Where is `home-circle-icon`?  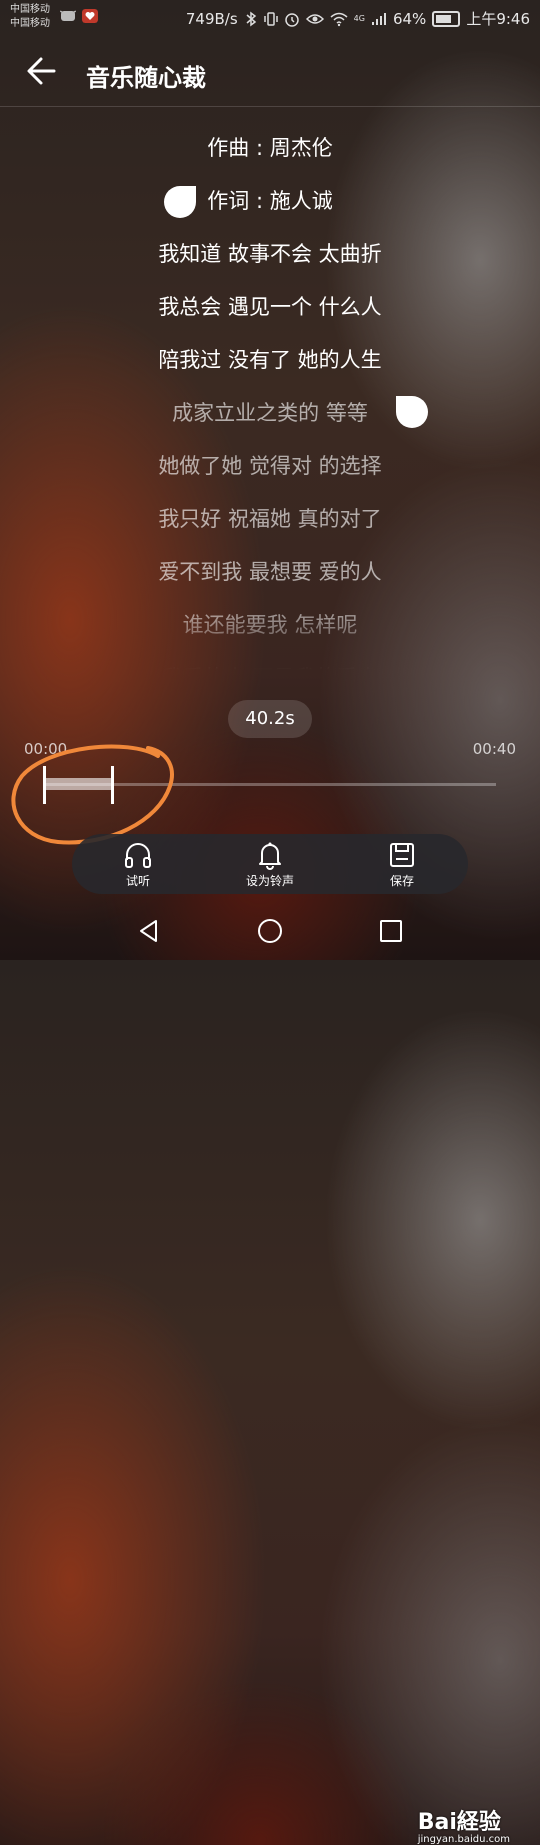
home-circle-icon is located at coordinates (270, 931).